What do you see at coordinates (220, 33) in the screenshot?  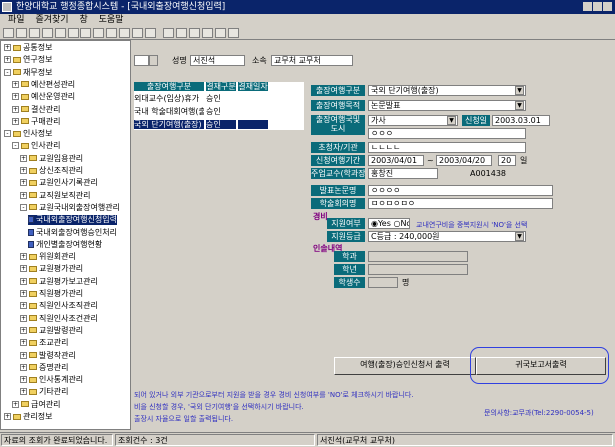 I see `lock-icon` at bounding box center [220, 33].